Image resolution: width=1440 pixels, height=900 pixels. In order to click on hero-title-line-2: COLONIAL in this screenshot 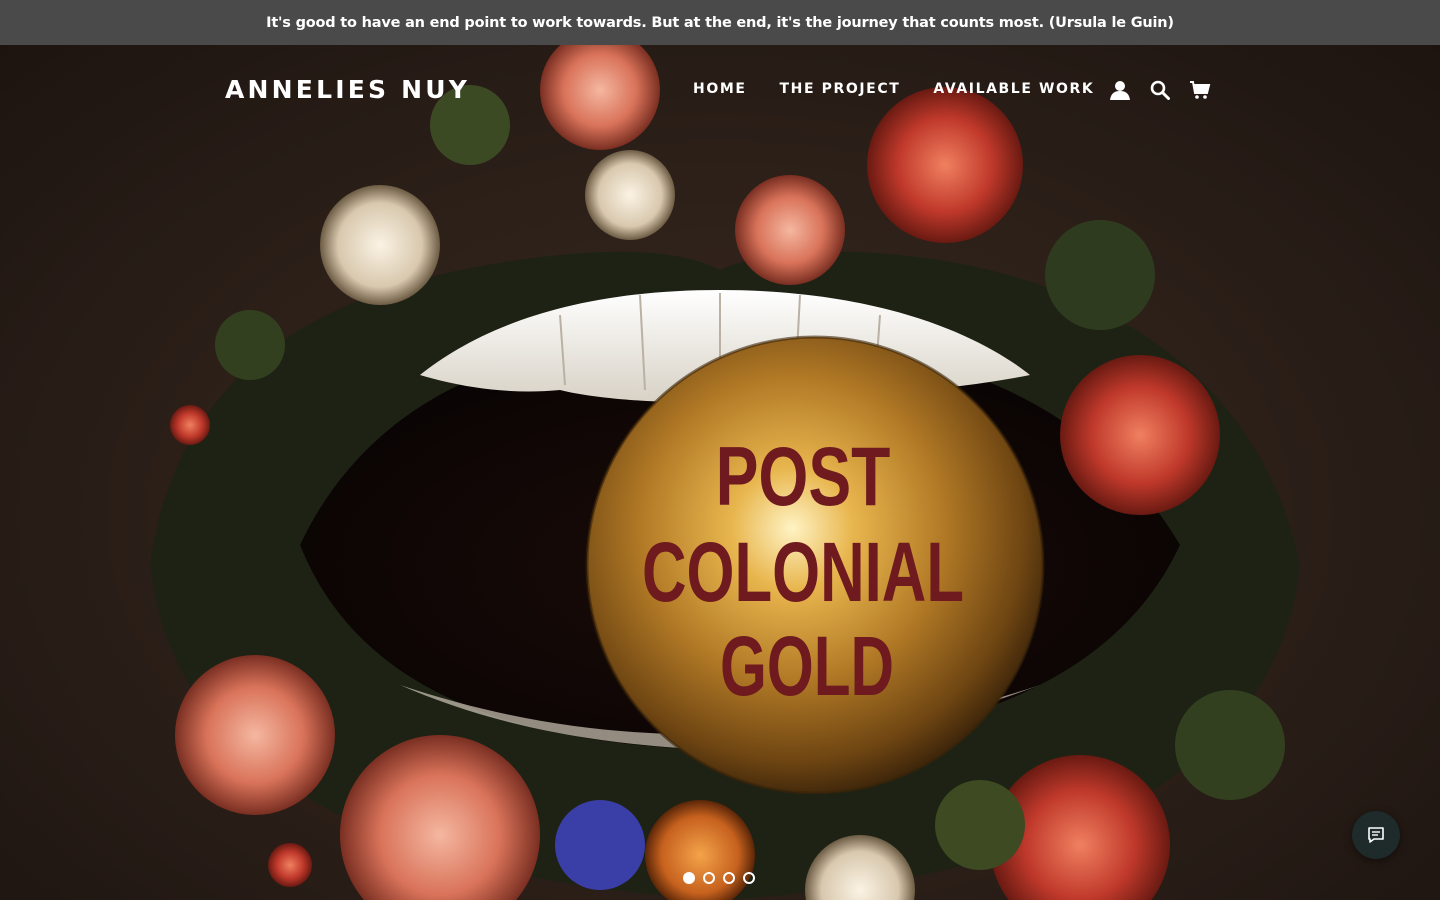, I will do `click(803, 572)`.